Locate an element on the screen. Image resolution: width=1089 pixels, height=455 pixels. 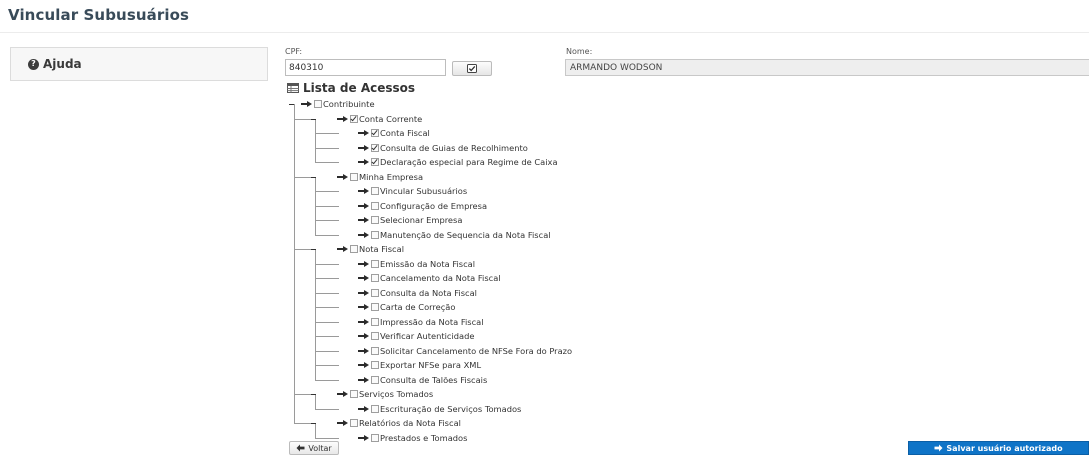
title-divider is located at coordinates (544, 32).